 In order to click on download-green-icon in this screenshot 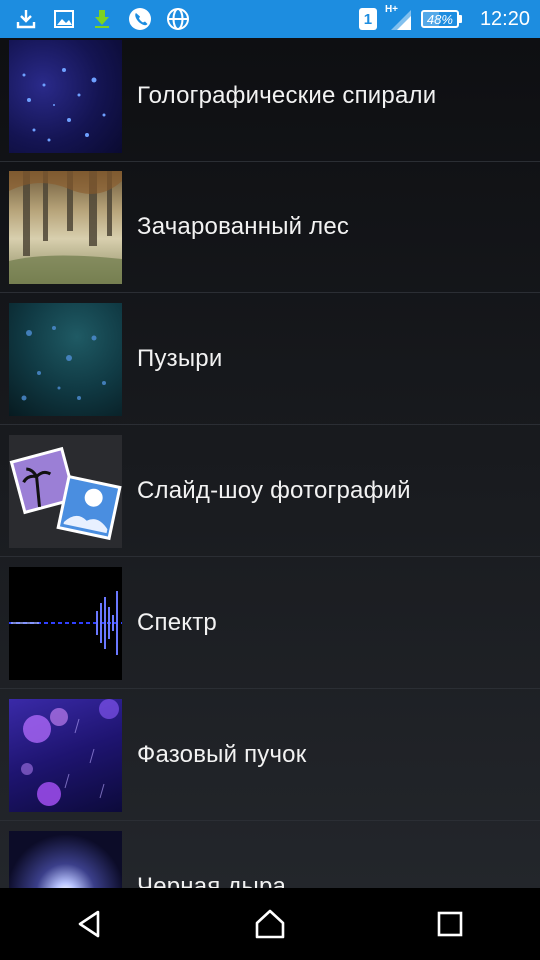, I will do `click(102, 19)`.